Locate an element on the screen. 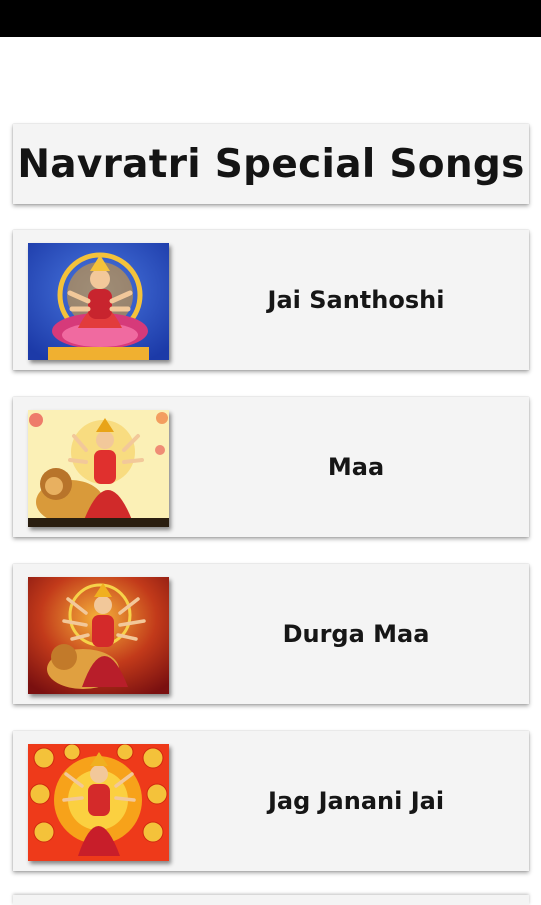 The width and height of the screenshot is (541, 905). song-item-jai-santhoshi: Jai Santhoshi is located at coordinates (271, 300).